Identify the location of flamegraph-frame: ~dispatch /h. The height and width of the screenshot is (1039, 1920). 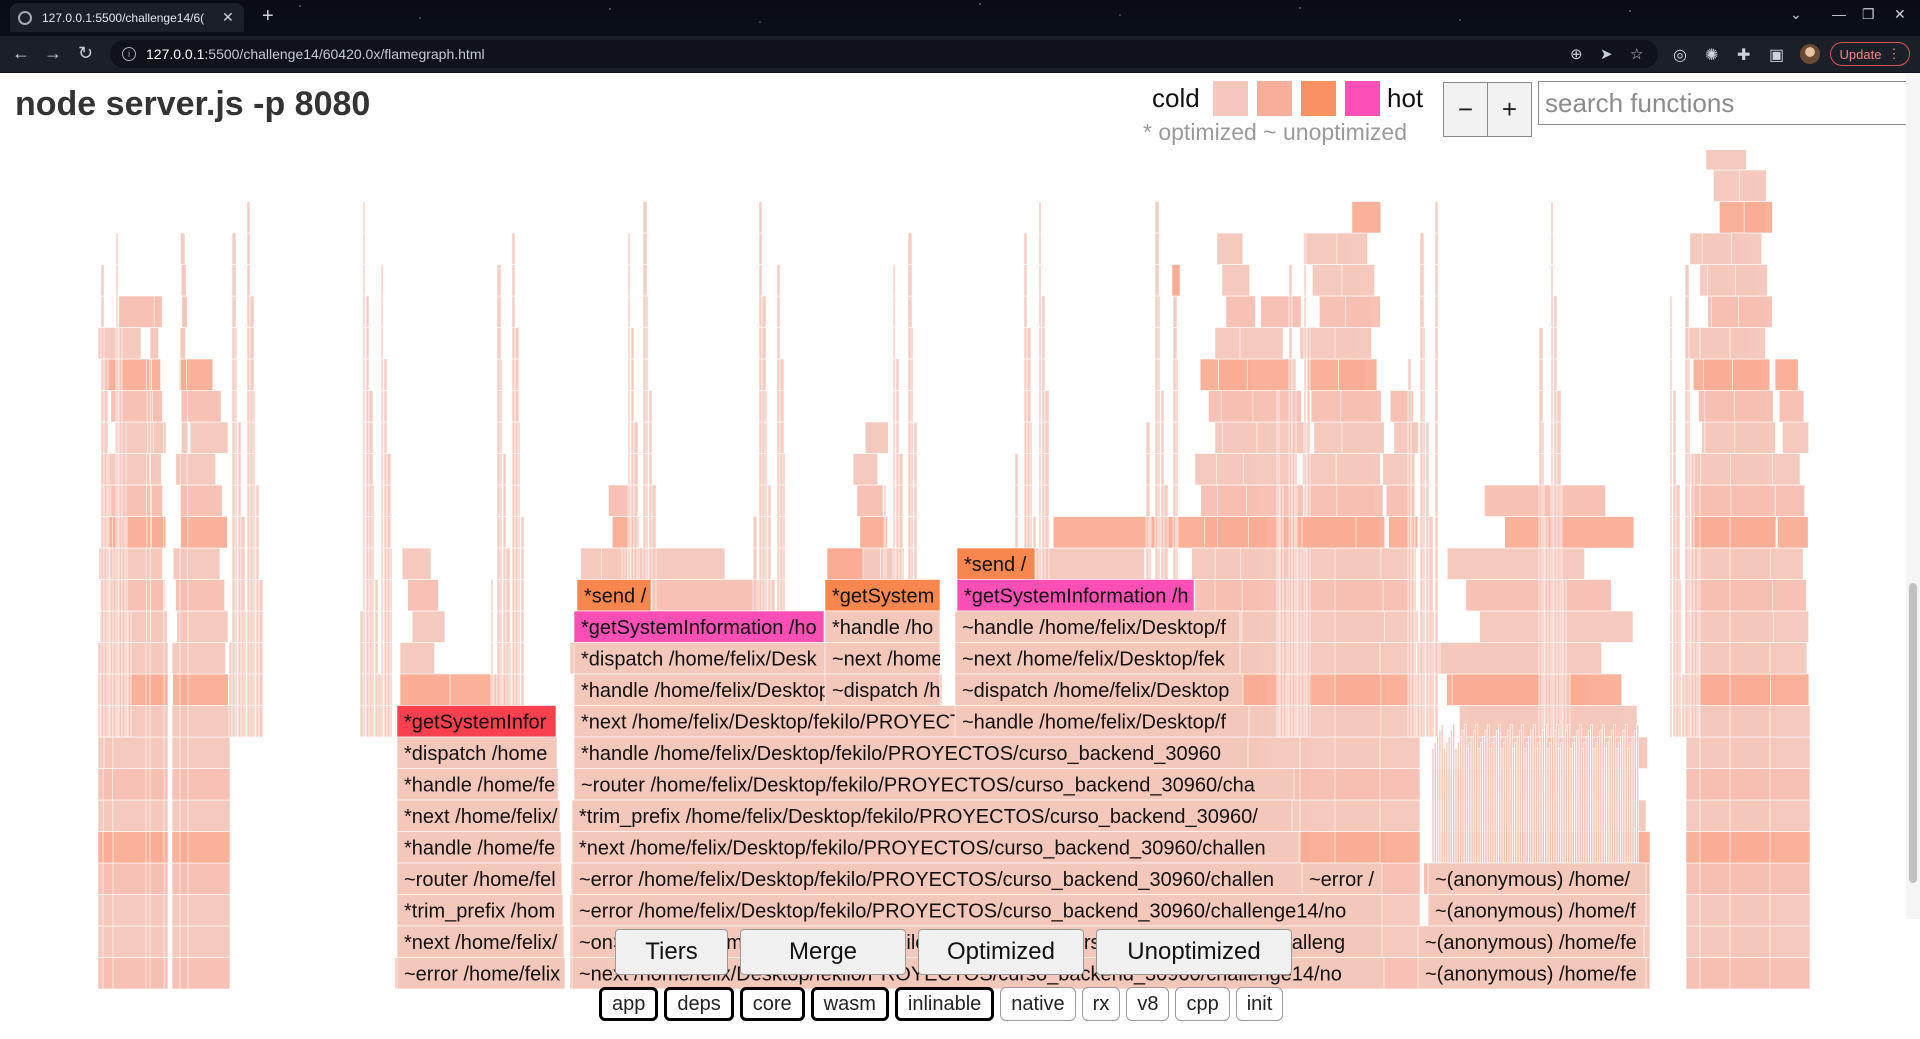
(882, 689).